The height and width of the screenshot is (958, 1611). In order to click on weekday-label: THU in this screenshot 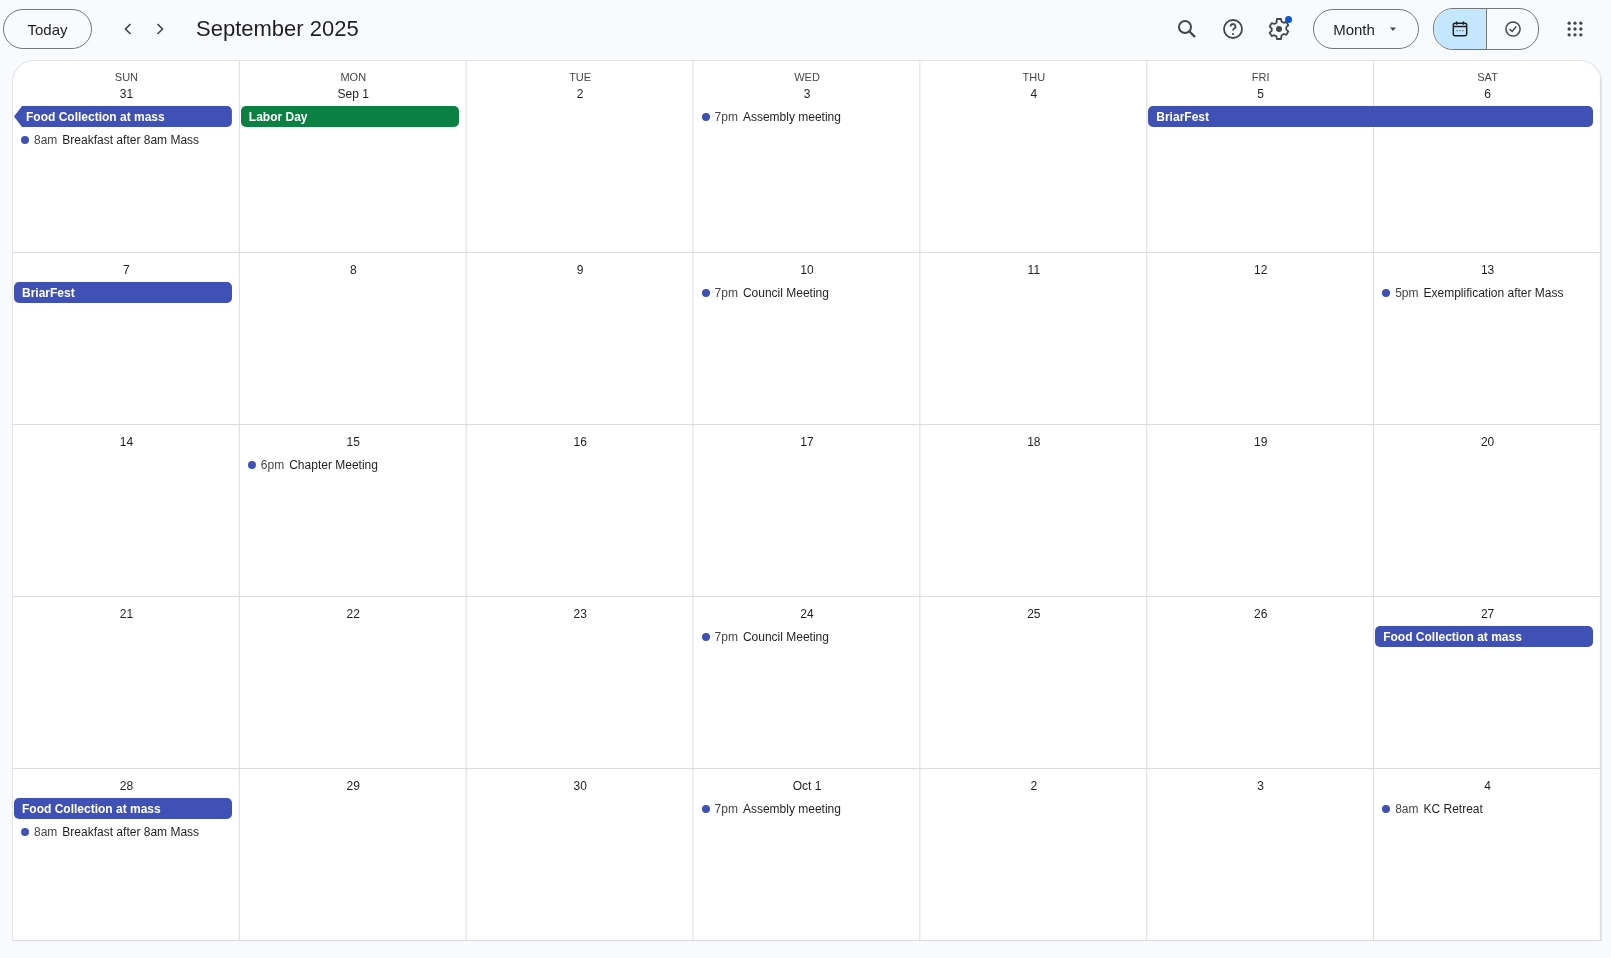, I will do `click(1034, 77)`.